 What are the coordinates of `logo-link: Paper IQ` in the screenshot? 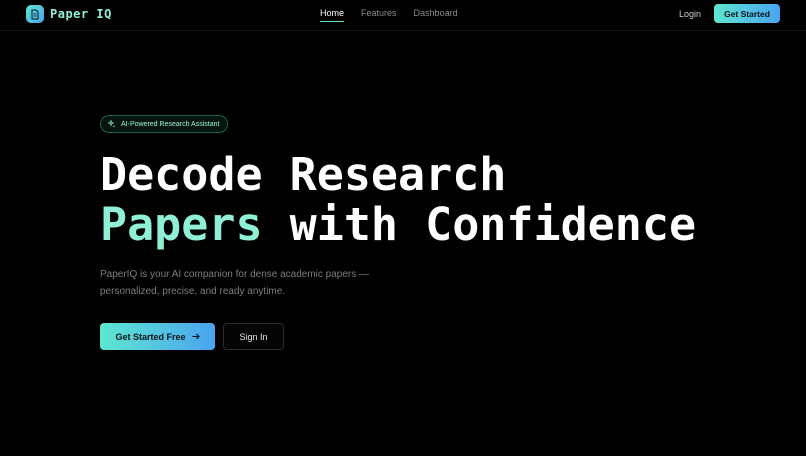 It's located at (69, 14).